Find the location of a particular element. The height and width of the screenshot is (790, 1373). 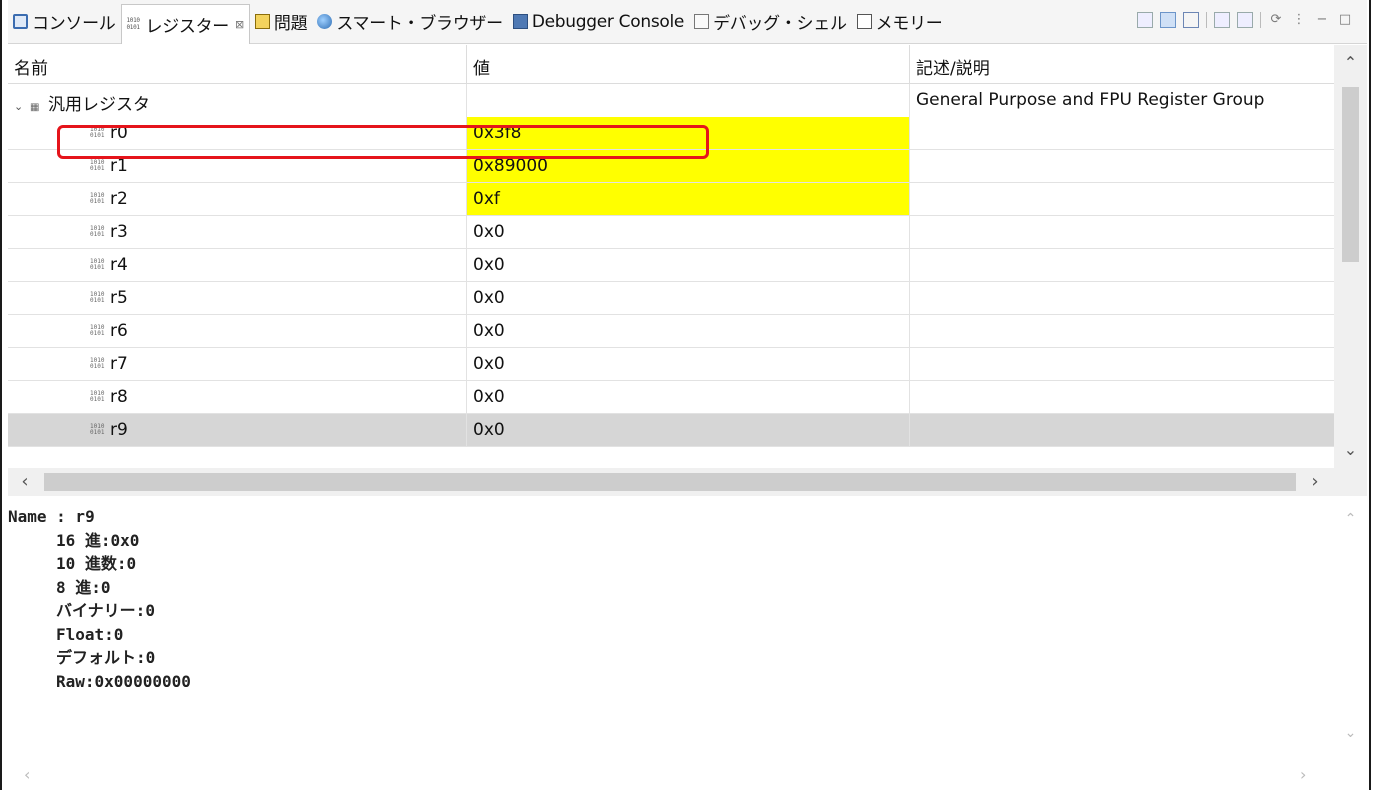

import-icon is located at coordinates (1245, 20).